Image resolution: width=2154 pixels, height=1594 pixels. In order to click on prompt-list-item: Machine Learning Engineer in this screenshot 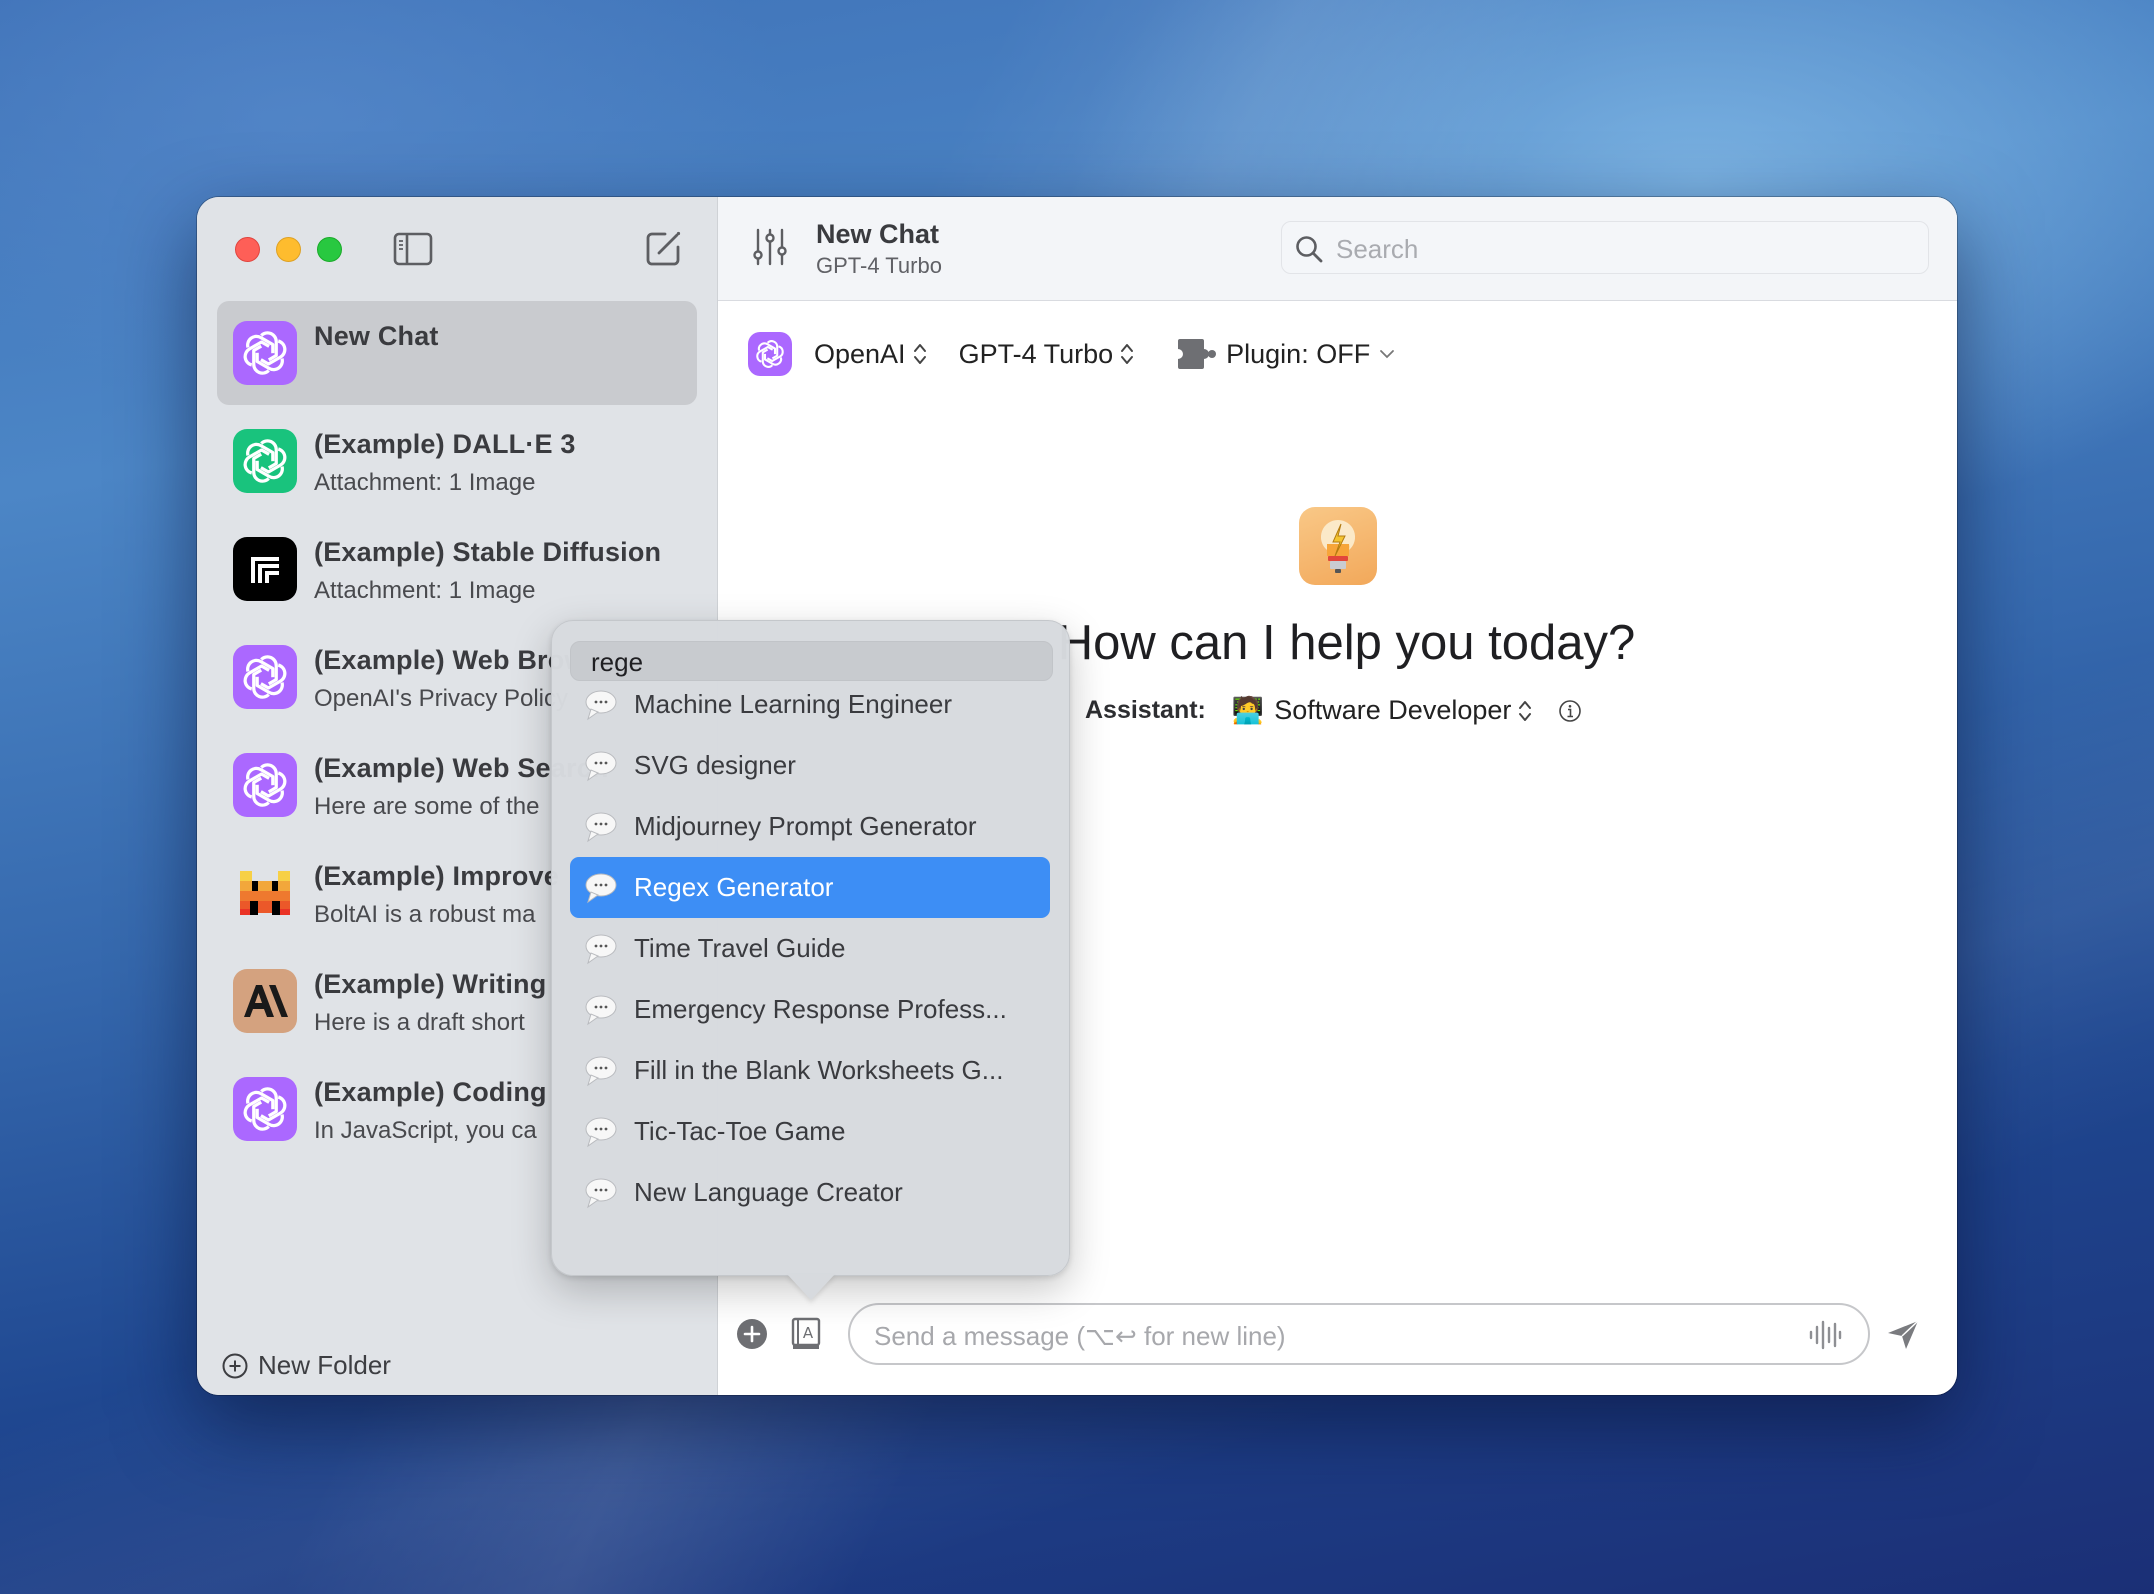, I will do `click(810, 704)`.